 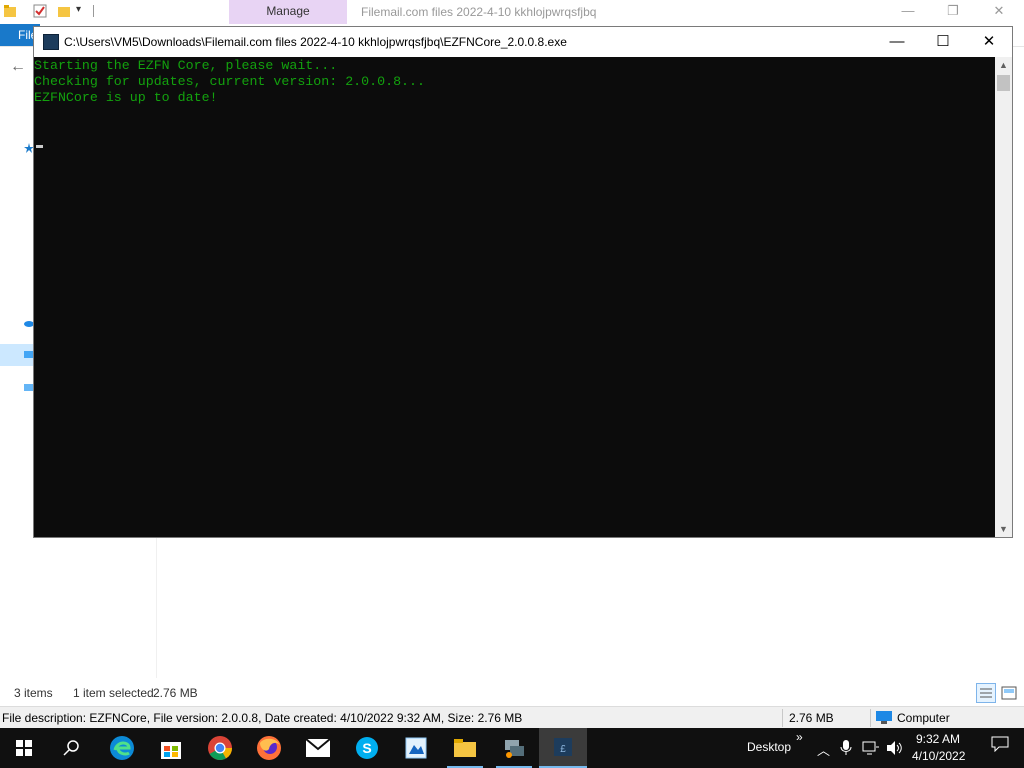 I want to click on location-label: Computer, so click(x=923, y=718).